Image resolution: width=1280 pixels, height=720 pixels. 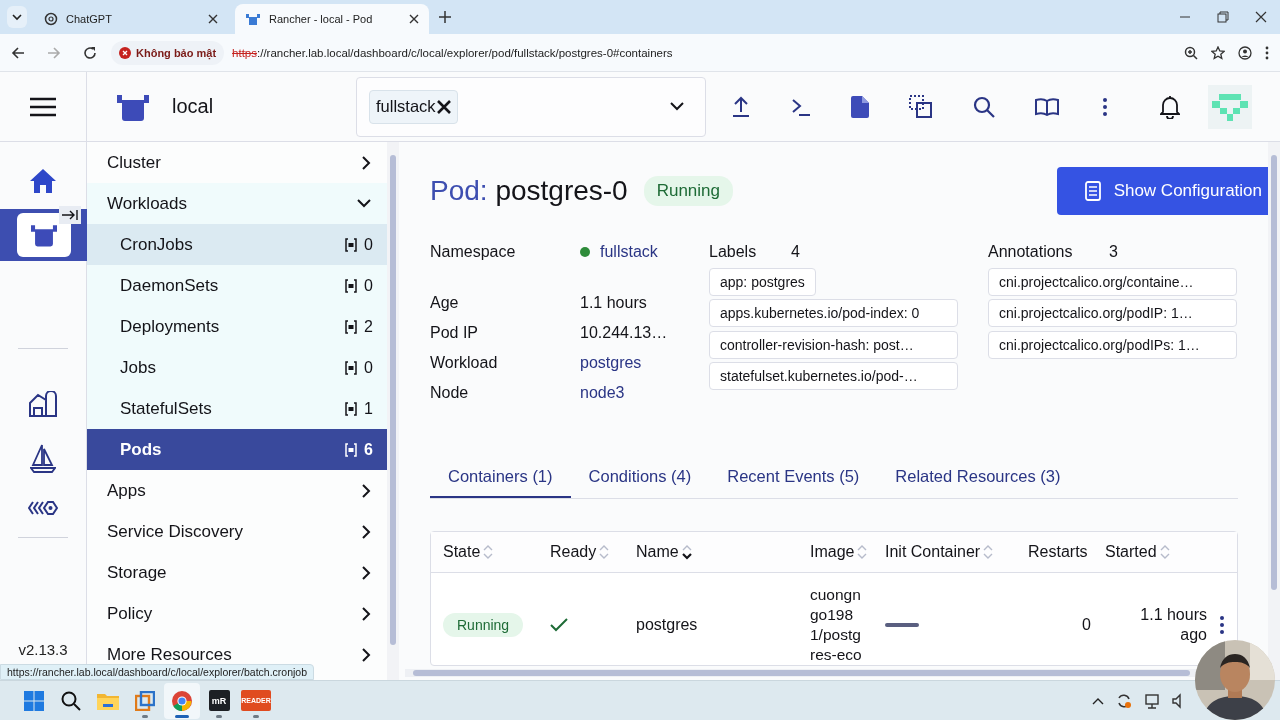 What do you see at coordinates (43, 508) in the screenshot?
I see `hexagon-arrows-icon` at bounding box center [43, 508].